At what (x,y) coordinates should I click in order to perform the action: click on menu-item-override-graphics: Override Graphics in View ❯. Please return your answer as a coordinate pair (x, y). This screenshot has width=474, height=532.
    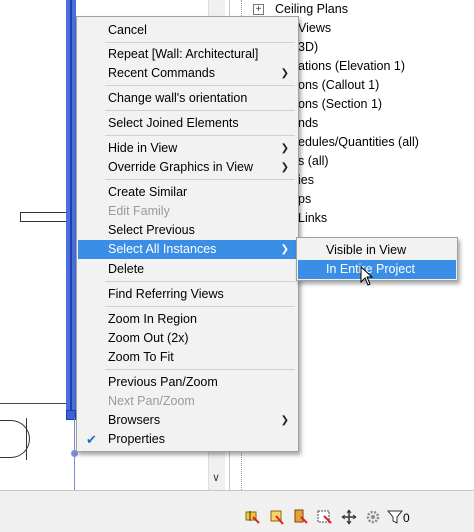
    Looking at the image, I should click on (187, 167).